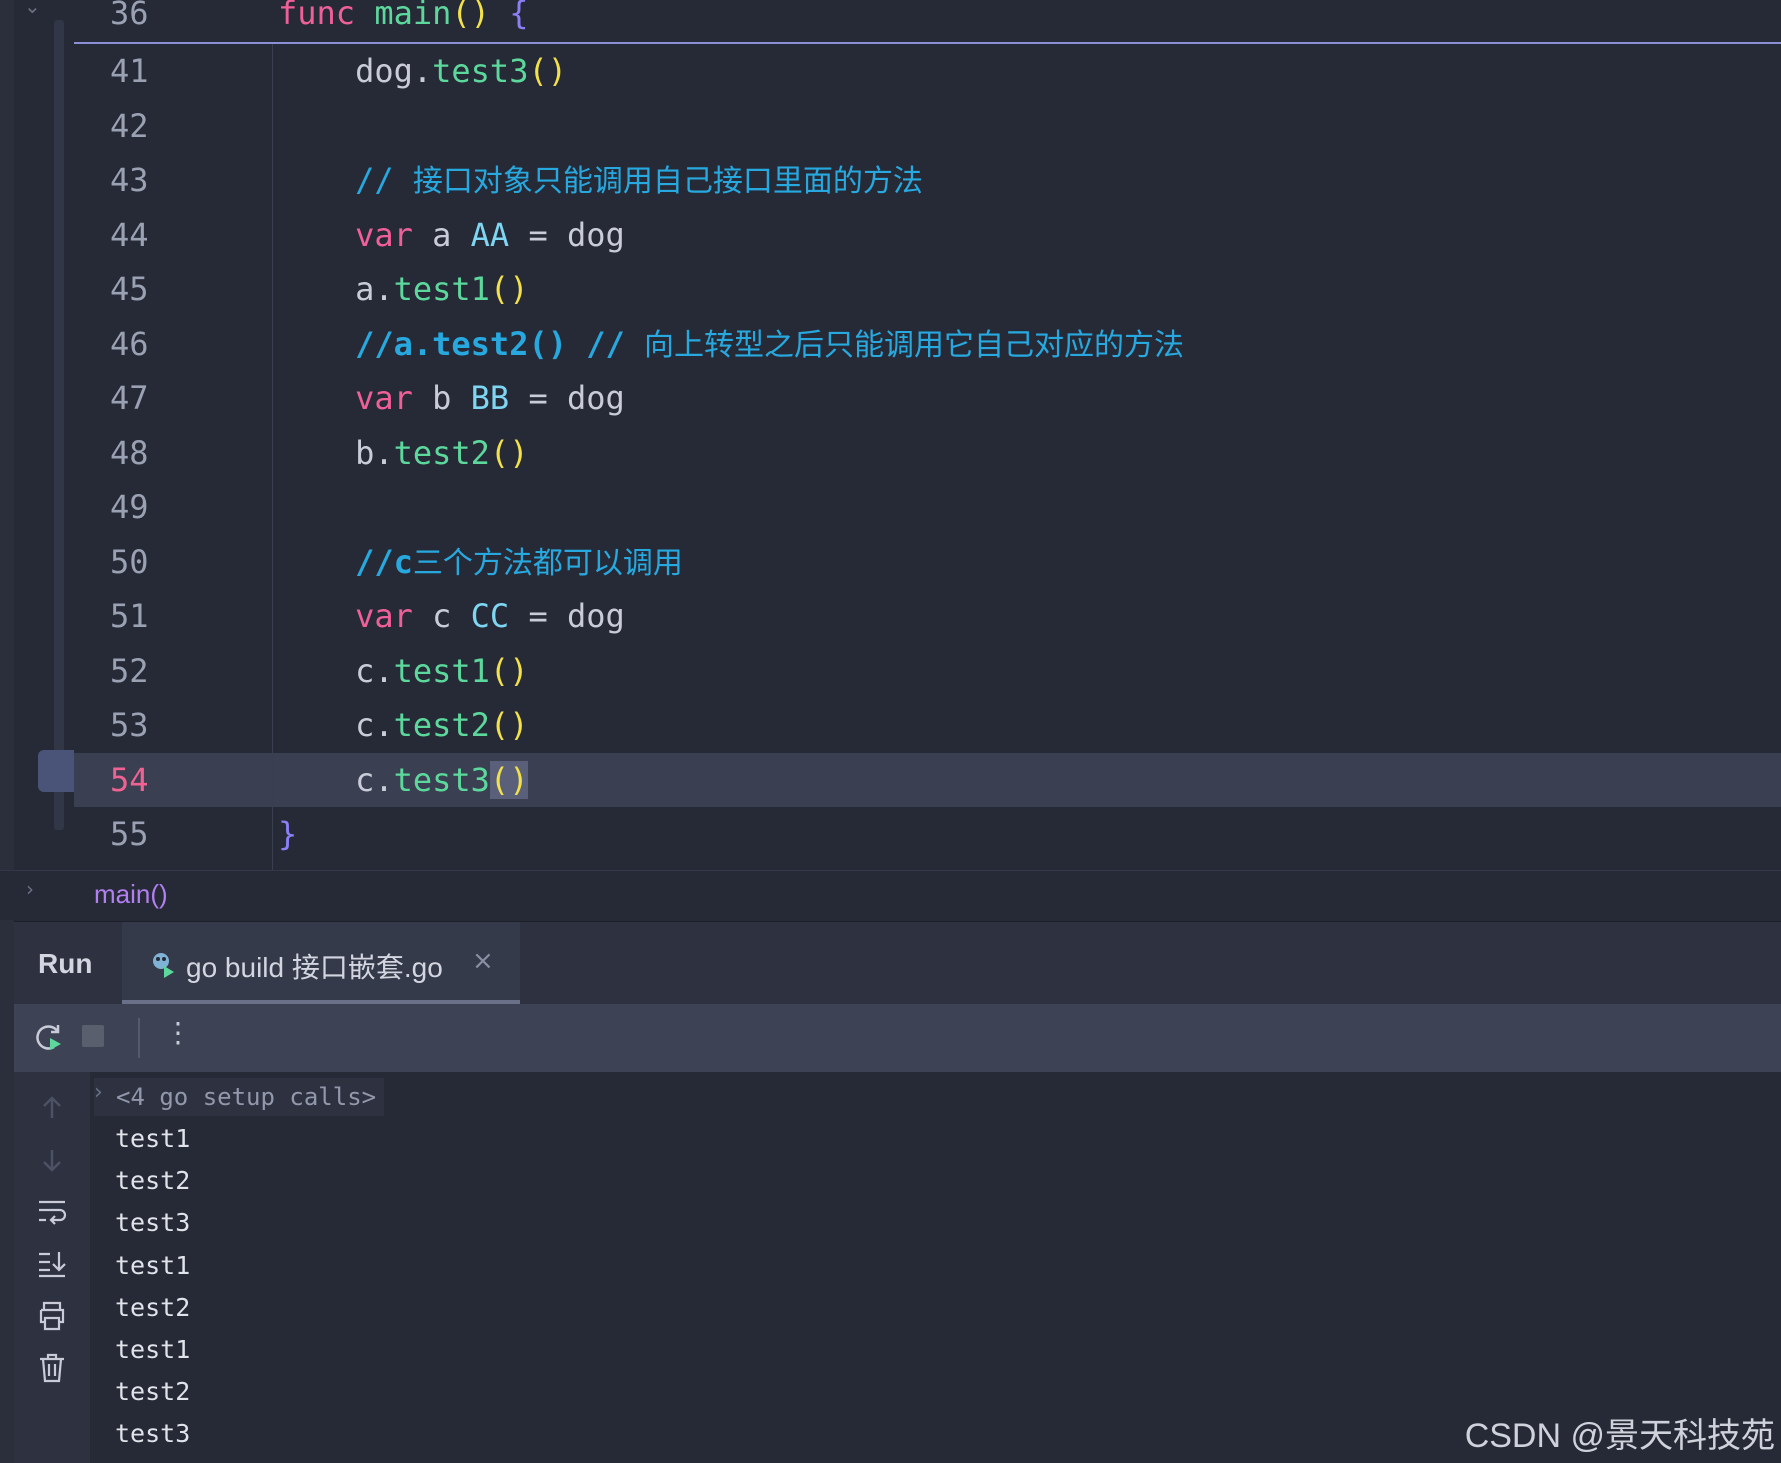  What do you see at coordinates (927, 22) in the screenshot?
I see `sticky-function-header: 36 func main() {` at bounding box center [927, 22].